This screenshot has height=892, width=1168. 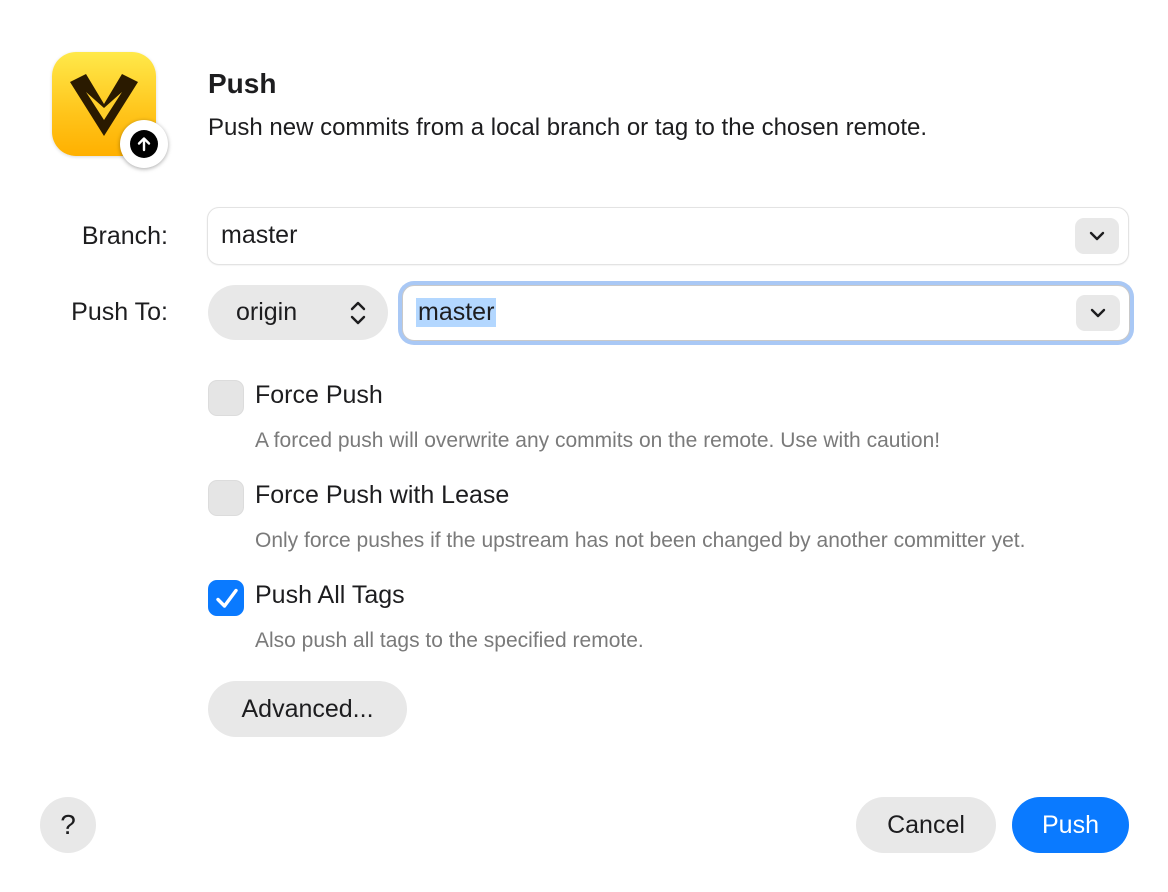 I want to click on dialog-title: Push, so click(x=242, y=83).